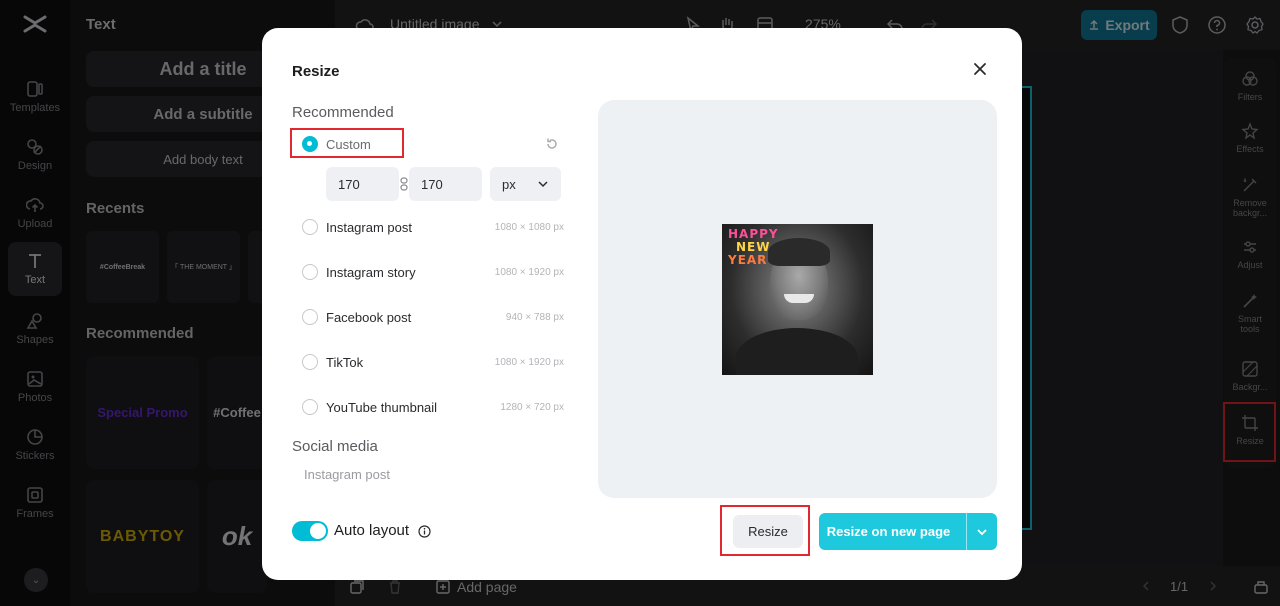  Describe the element at coordinates (369, 227) in the screenshot. I see `option-label: Instagram post` at that location.